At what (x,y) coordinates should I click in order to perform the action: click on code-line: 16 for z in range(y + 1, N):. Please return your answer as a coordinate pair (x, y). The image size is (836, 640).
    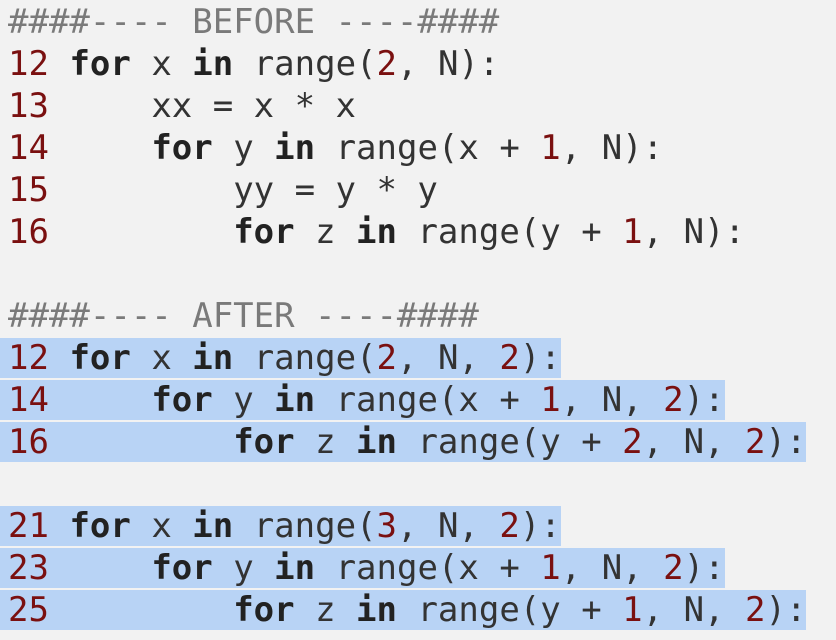
    Looking at the image, I should click on (422, 232).